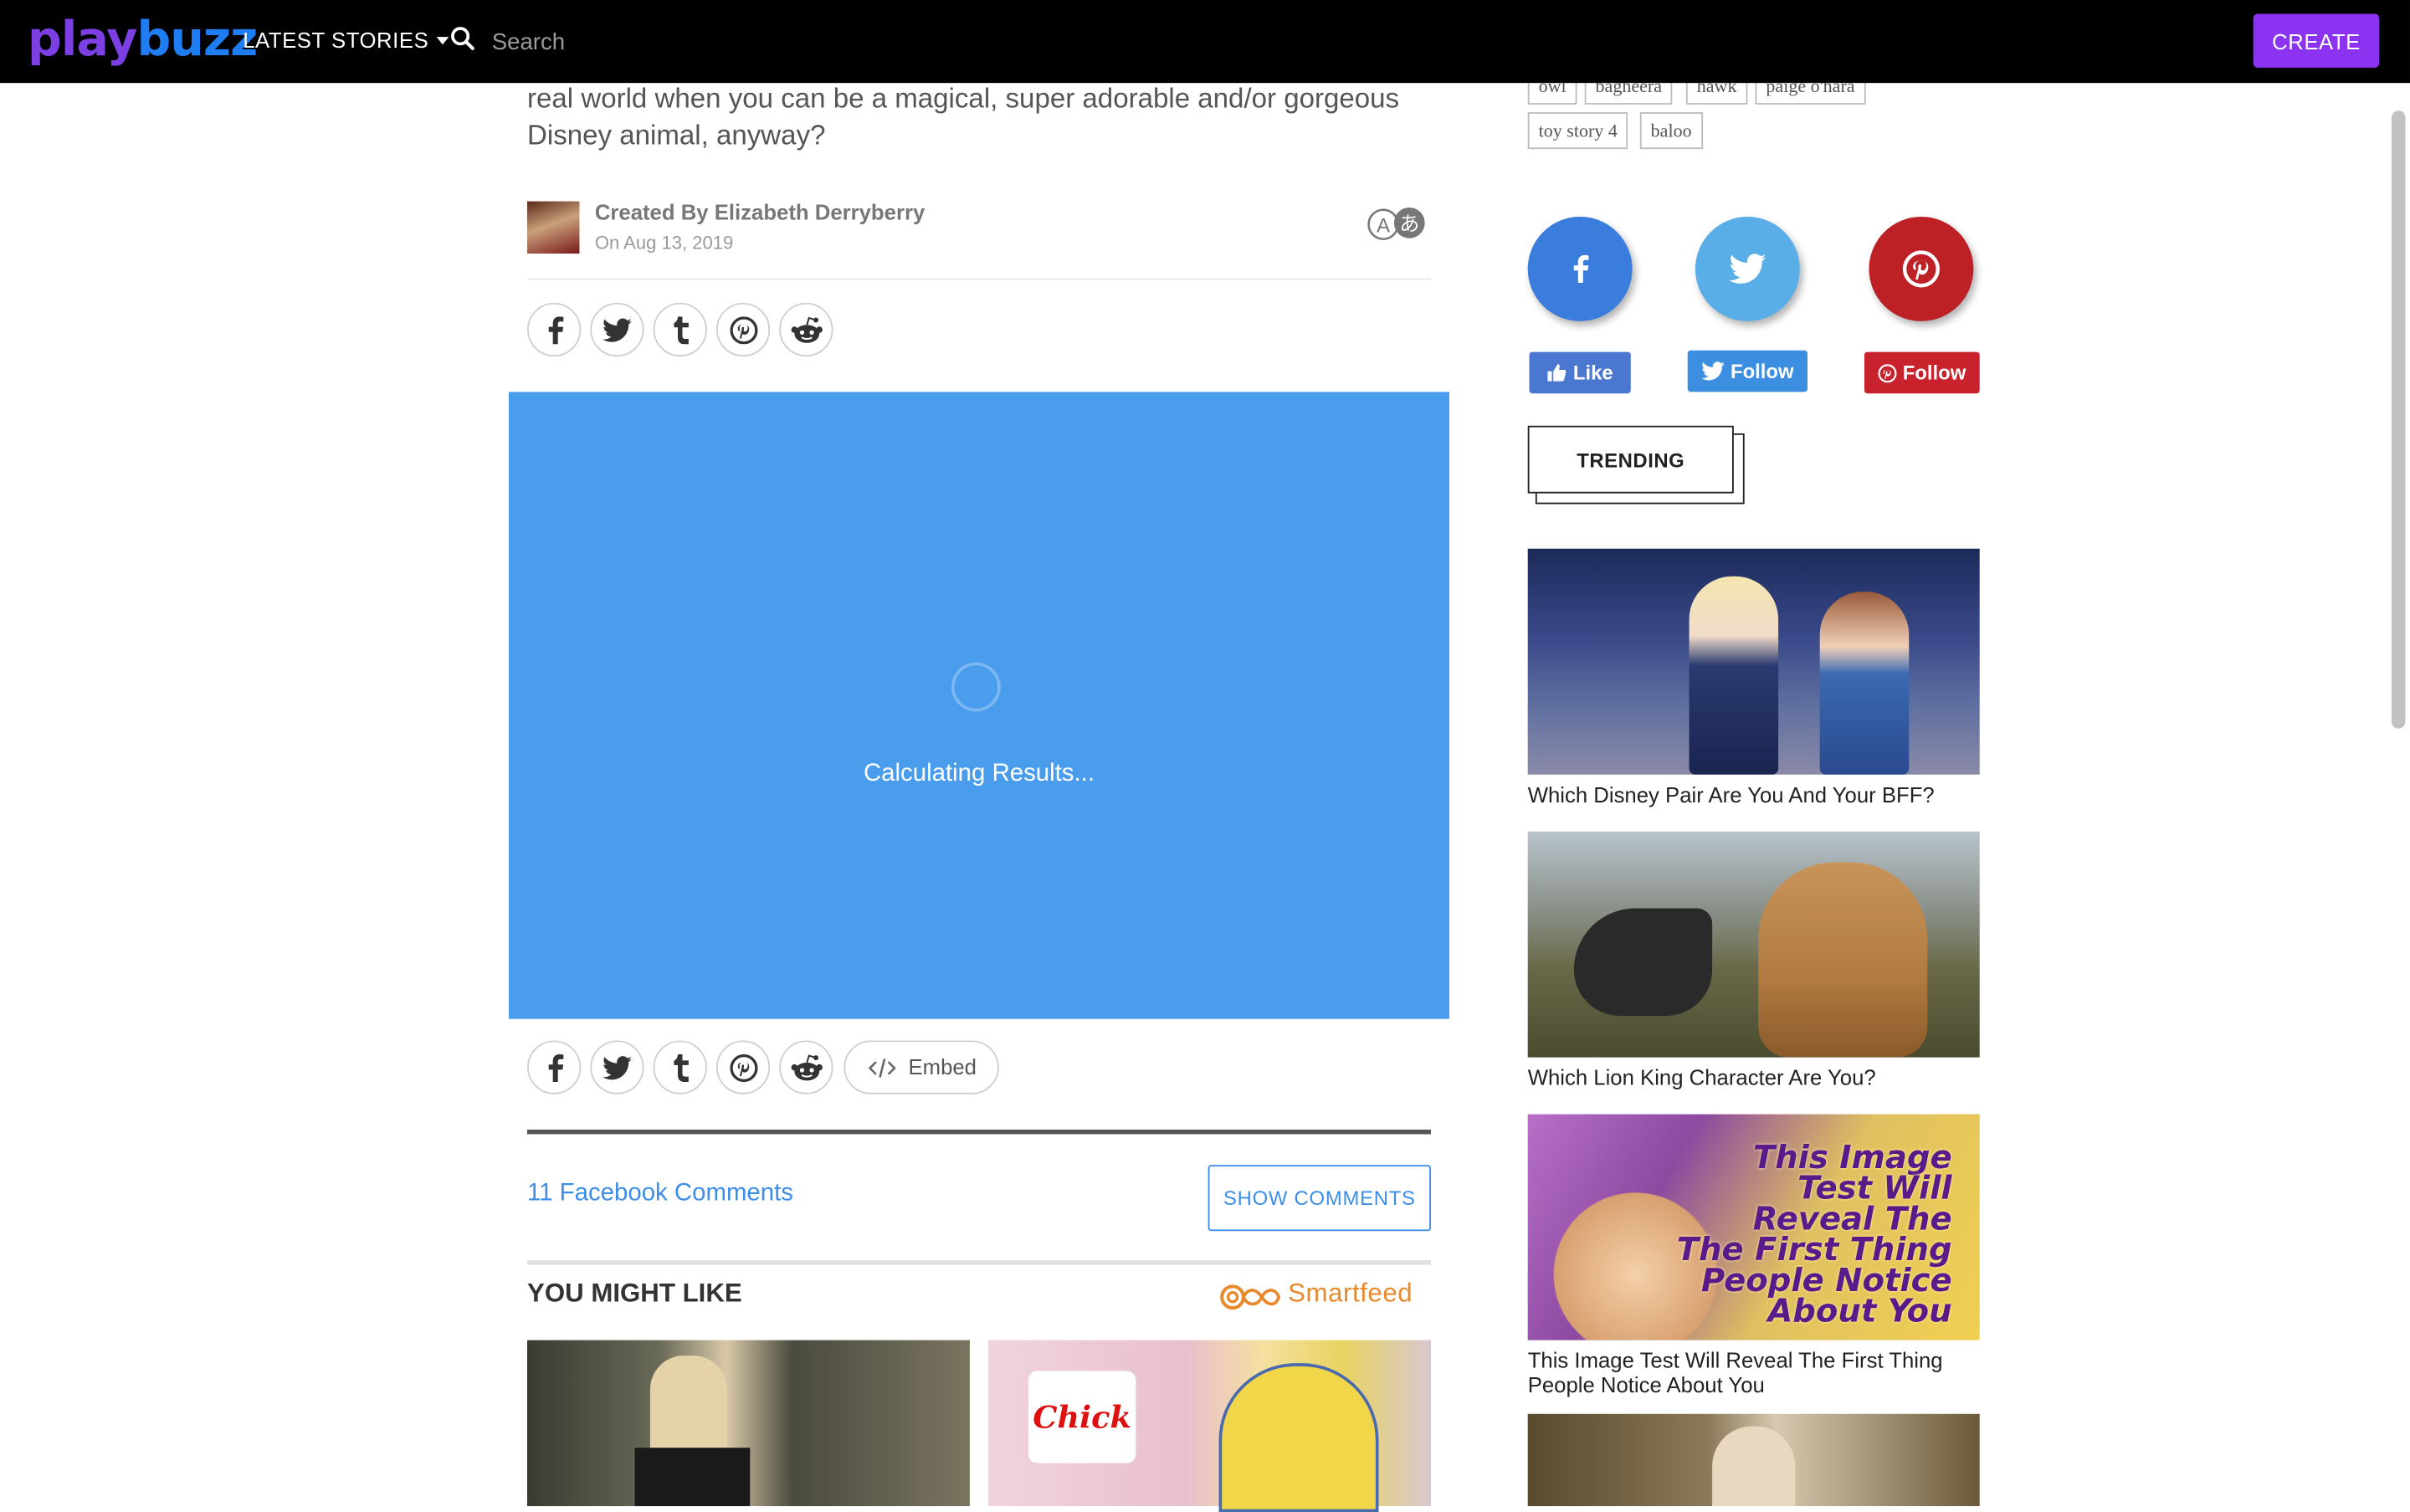 This screenshot has height=1512, width=2410. I want to click on scrollbar, so click(2398, 419).